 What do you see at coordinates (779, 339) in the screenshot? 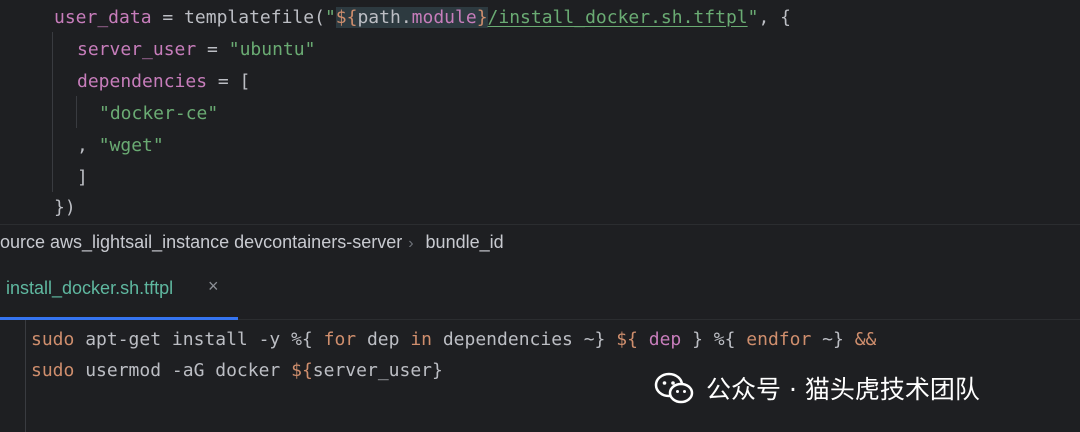
I see `code-token: endfor` at bounding box center [779, 339].